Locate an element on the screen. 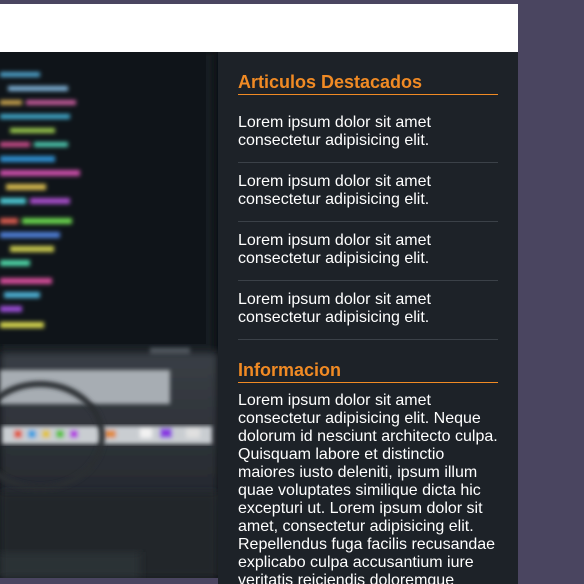 The height and width of the screenshot is (584, 584). featured-articles-title: Articulos Destacados is located at coordinates (368, 83).